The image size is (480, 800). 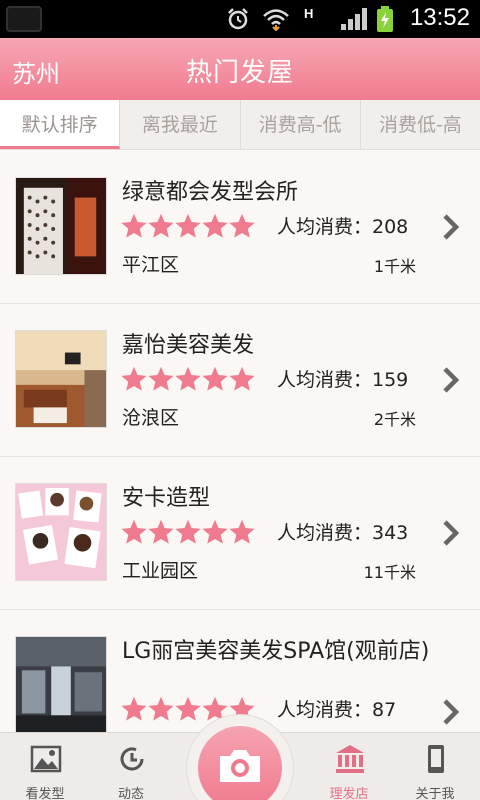 What do you see at coordinates (24, 19) in the screenshot?
I see `notification-icon` at bounding box center [24, 19].